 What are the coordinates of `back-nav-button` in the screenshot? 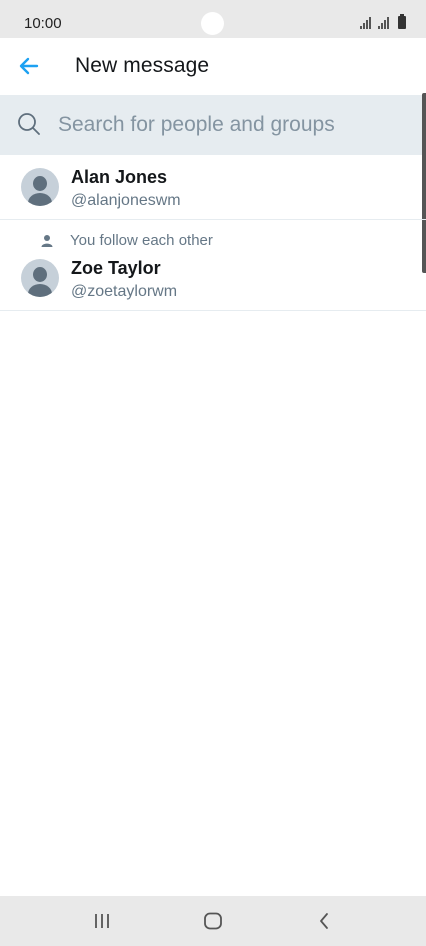 It's located at (324, 921).